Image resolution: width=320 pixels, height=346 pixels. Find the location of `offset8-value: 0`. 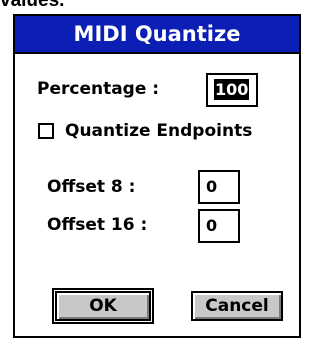

offset8-value: 0 is located at coordinates (212, 186).